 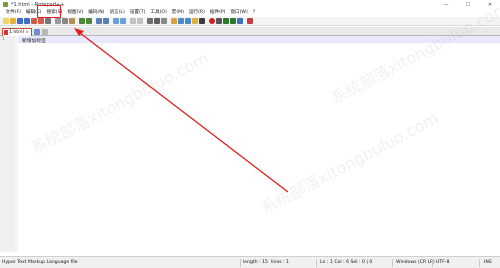 What do you see at coordinates (140, 21) in the screenshot?
I see `sync-h-icon` at bounding box center [140, 21].